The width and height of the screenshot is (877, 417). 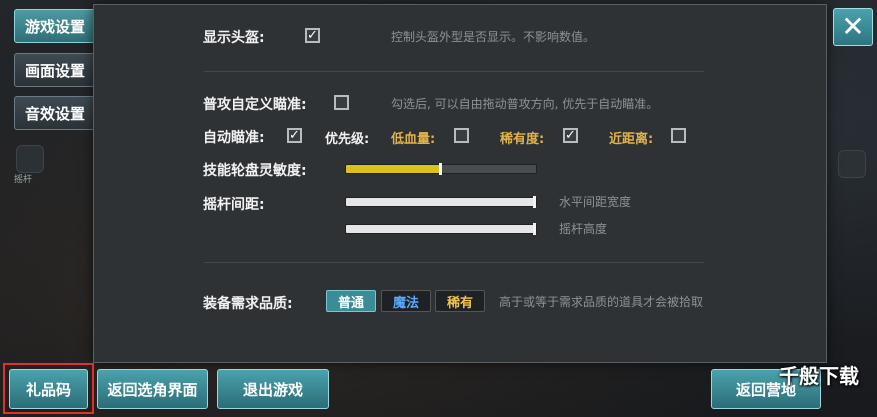 What do you see at coordinates (351, 301) in the screenshot?
I see `quality-common-button: 普通` at bounding box center [351, 301].